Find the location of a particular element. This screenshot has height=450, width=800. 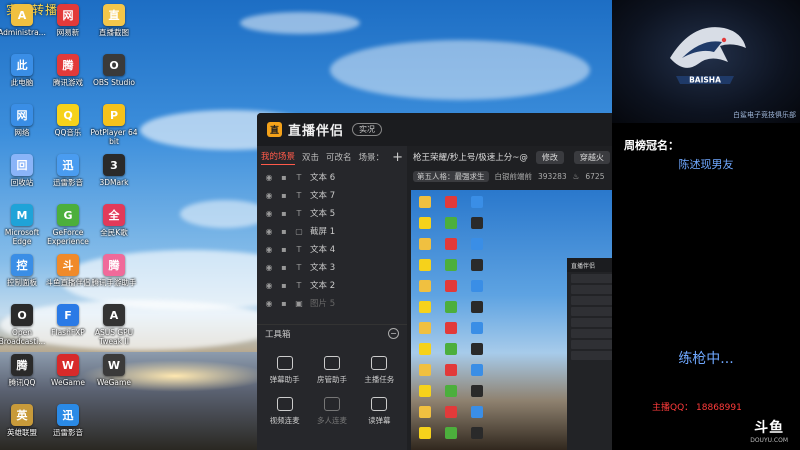

desktop-icon: G GeForce Experience is located at coordinates (68, 225).